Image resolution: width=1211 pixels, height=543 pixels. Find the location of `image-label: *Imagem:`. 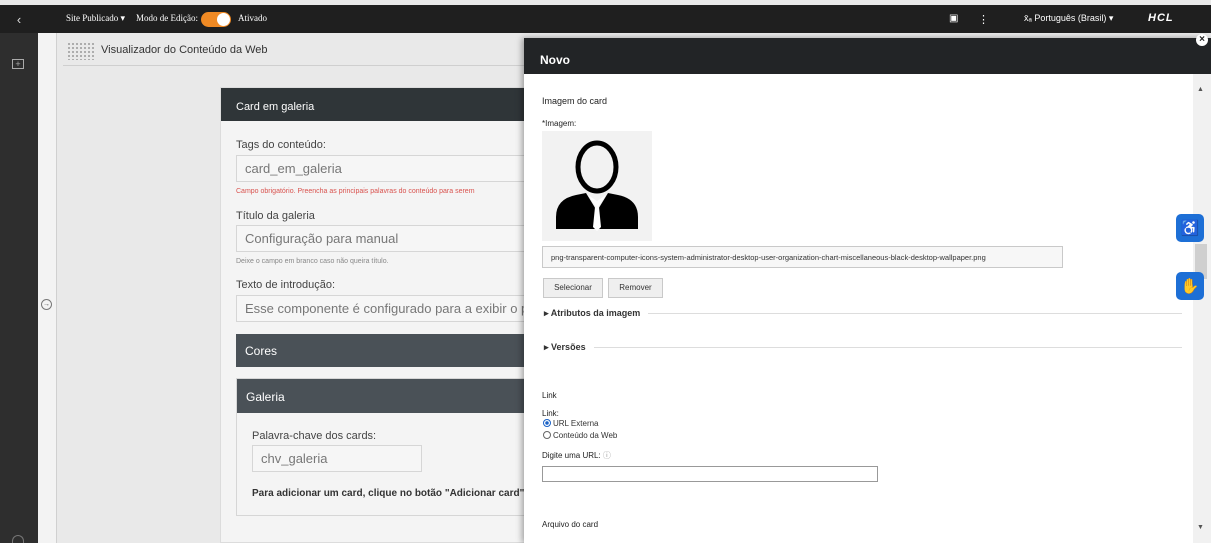

image-label: *Imagem: is located at coordinates (559, 123).